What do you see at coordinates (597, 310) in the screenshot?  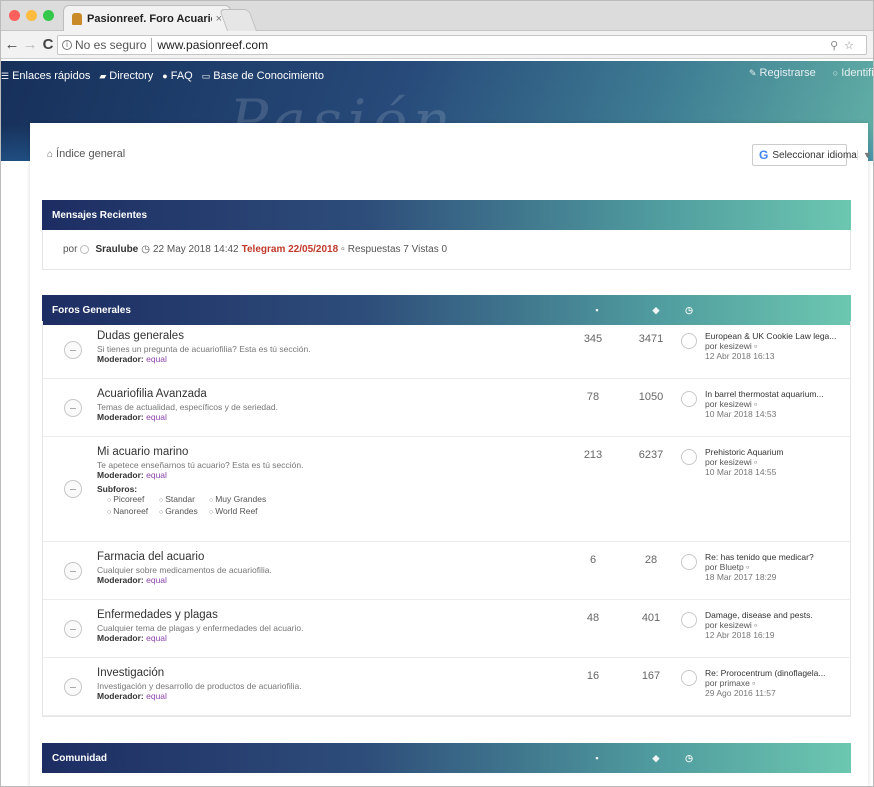 I see `topics-icon: ▪` at bounding box center [597, 310].